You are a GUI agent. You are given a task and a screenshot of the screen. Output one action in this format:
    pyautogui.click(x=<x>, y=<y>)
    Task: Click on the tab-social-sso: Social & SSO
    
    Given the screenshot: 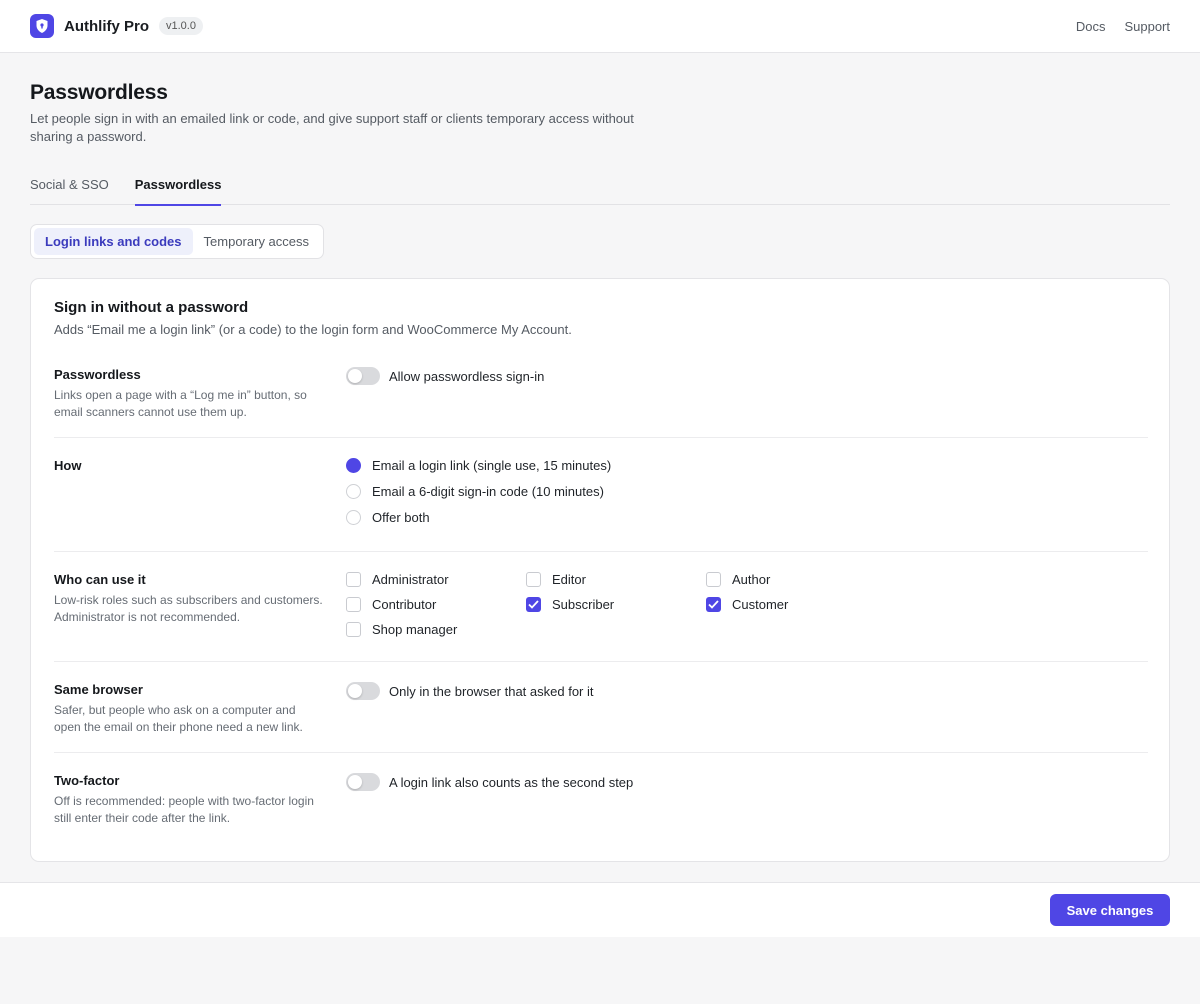 What is the action you would take?
    pyautogui.click(x=69, y=185)
    